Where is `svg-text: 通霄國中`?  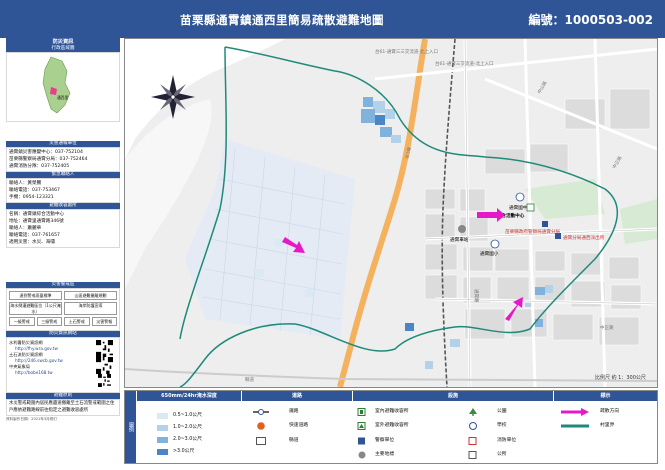 svg-text: 通霄國中 is located at coordinates (518, 207).